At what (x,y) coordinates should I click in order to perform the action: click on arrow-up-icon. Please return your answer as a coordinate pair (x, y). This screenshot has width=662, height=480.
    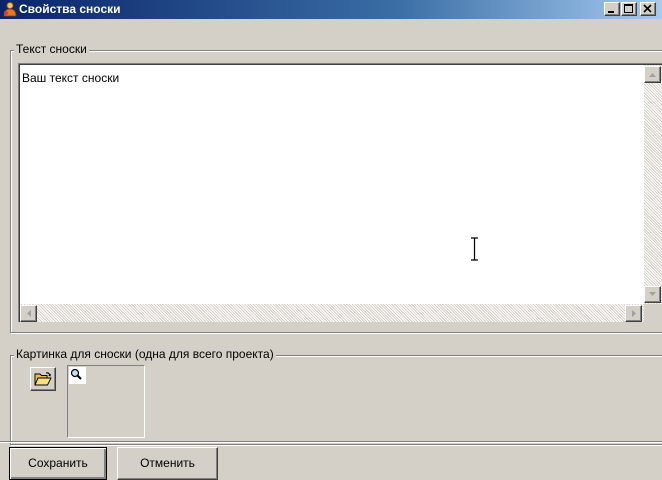
    Looking at the image, I should click on (652, 75).